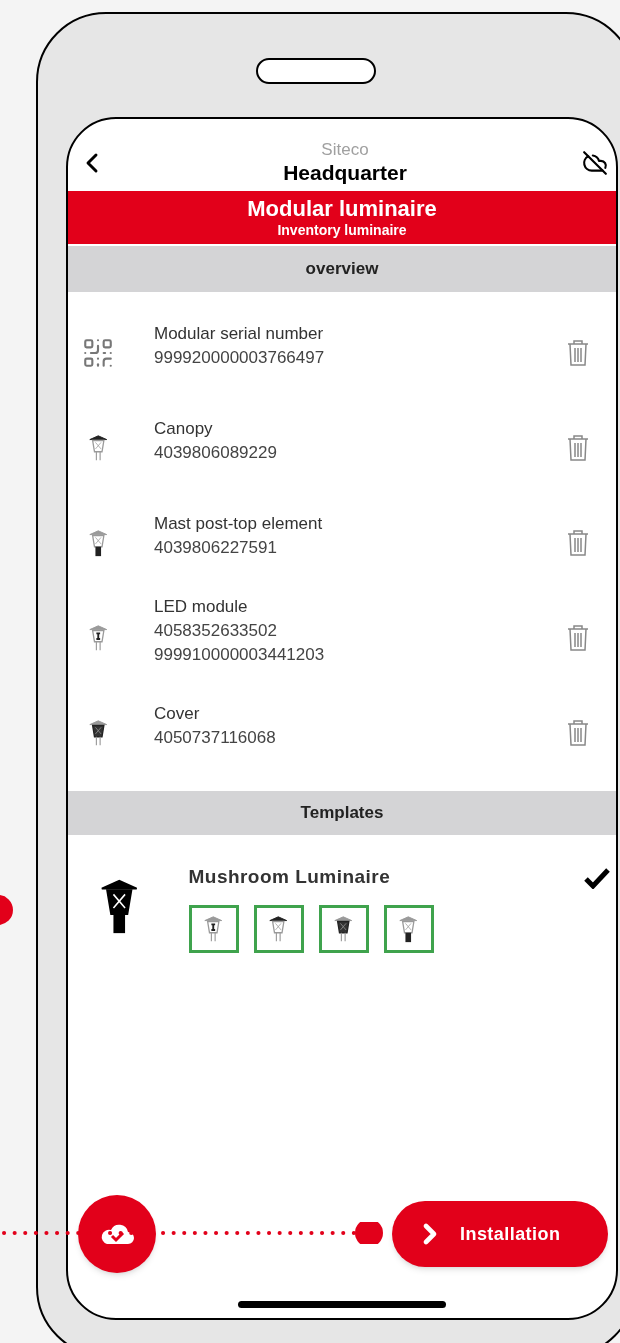  Describe the element at coordinates (184, 429) in the screenshot. I see `item-label: Canopy` at that location.